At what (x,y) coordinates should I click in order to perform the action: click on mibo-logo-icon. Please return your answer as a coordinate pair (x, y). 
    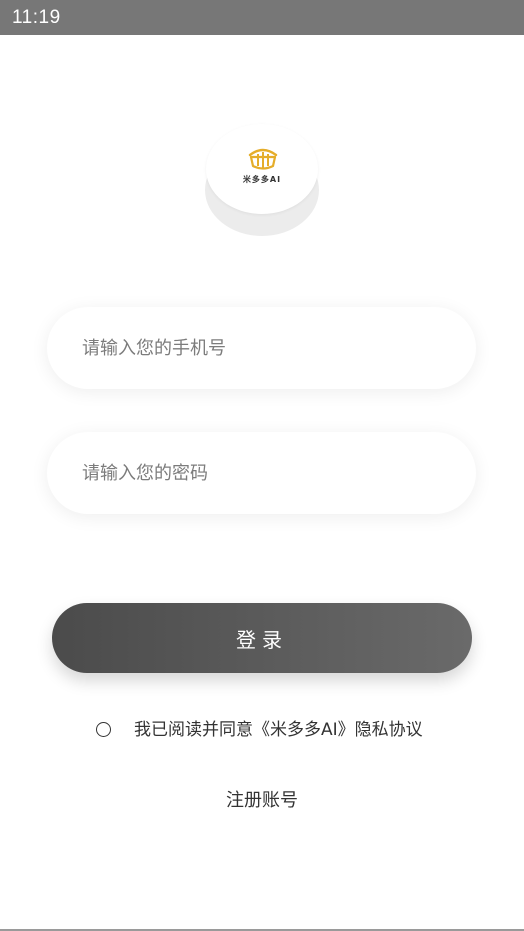
    Looking at the image, I should click on (263, 159).